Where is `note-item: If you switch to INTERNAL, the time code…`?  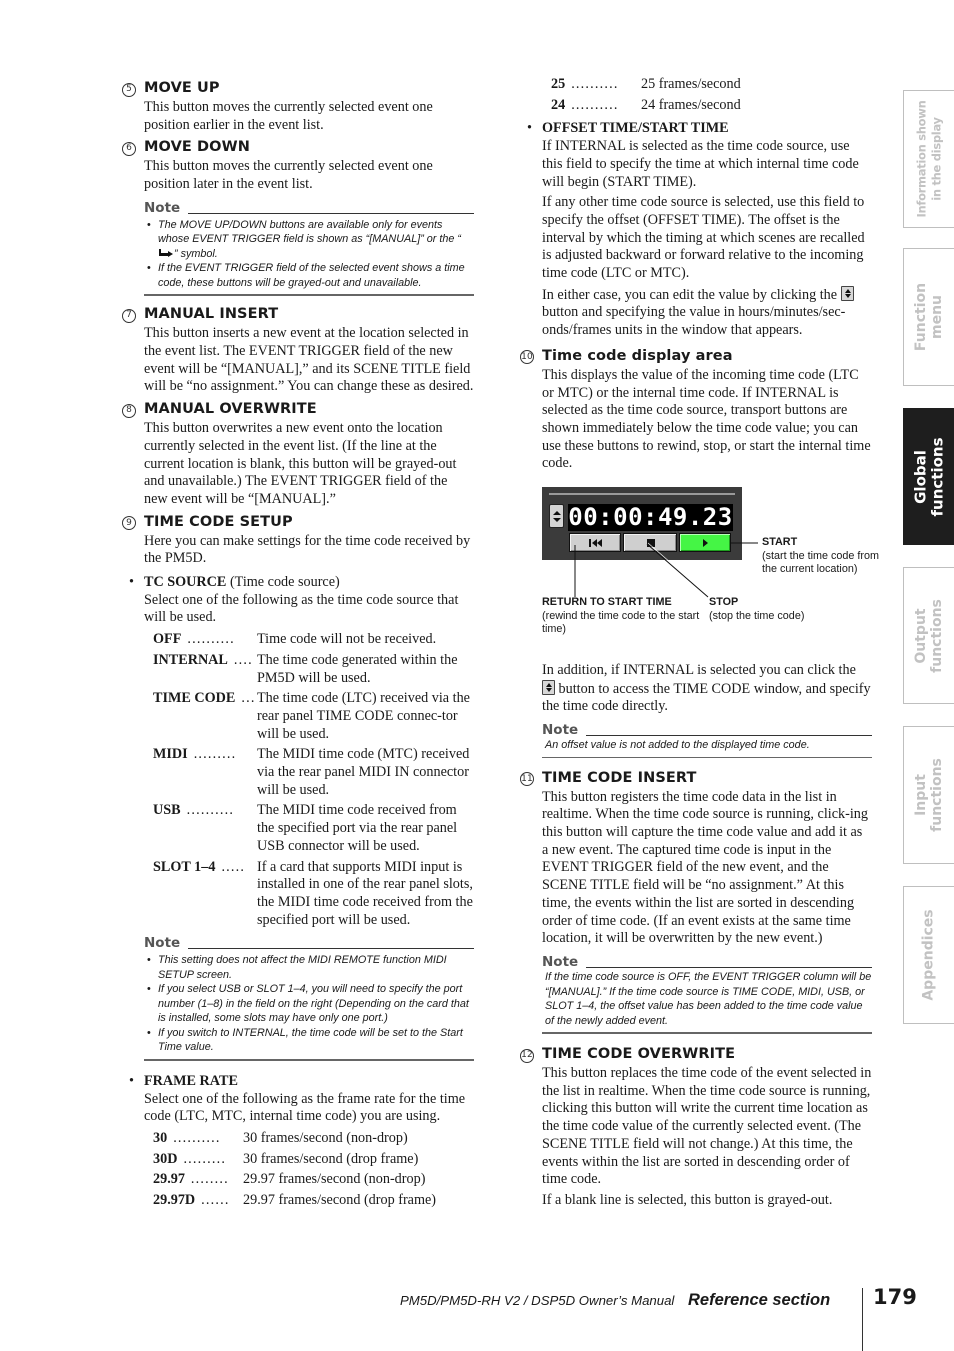 note-item: If you switch to INTERNAL, the time code… is located at coordinates (309, 1040).